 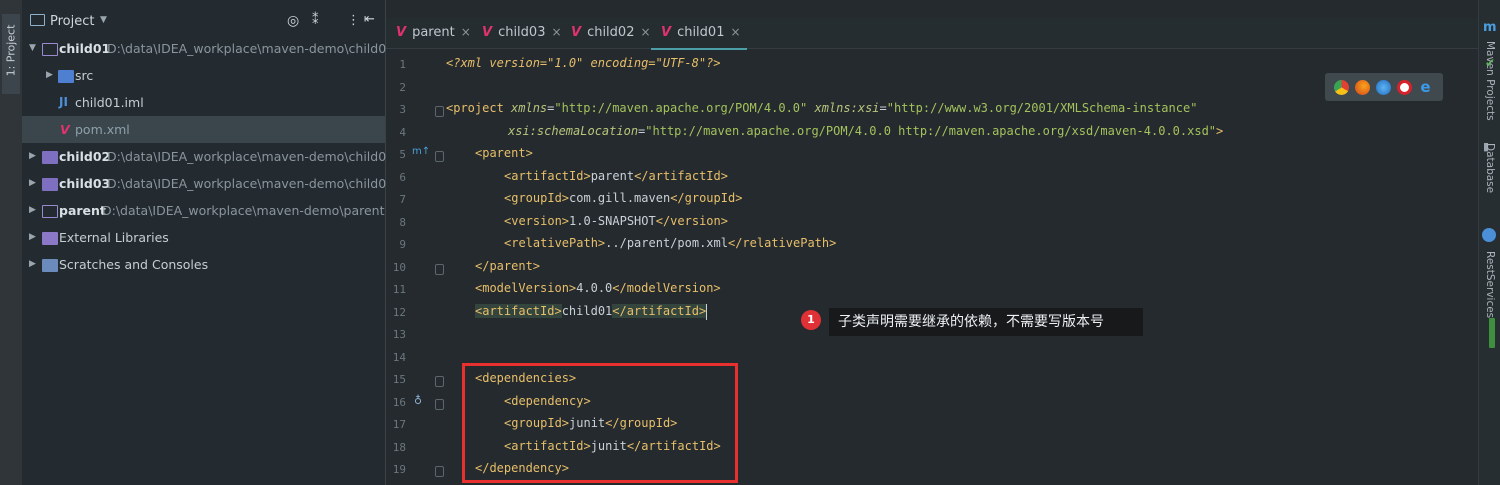 What do you see at coordinates (65, 129) in the screenshot?
I see `maven-file-icon: V` at bounding box center [65, 129].